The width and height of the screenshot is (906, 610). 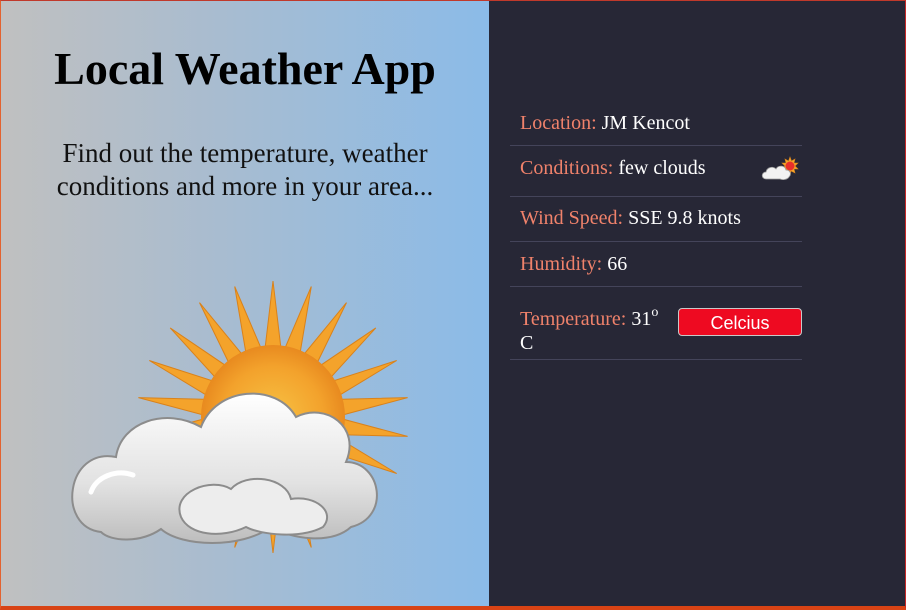 I want to click on conditions-value: few clouds, so click(x=662, y=168).